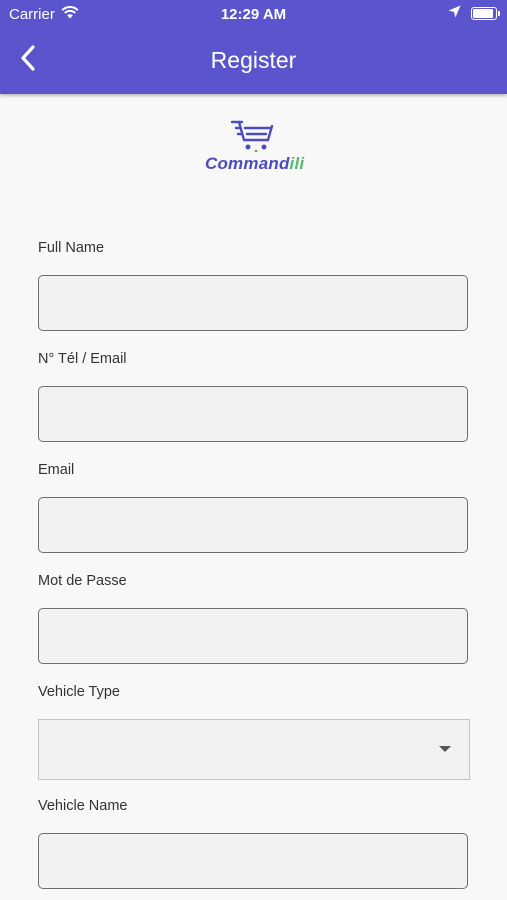 Image resolution: width=507 pixels, height=900 pixels. What do you see at coordinates (79, 692) in the screenshot?
I see `vehicle-type-label: Vehicle Type` at bounding box center [79, 692].